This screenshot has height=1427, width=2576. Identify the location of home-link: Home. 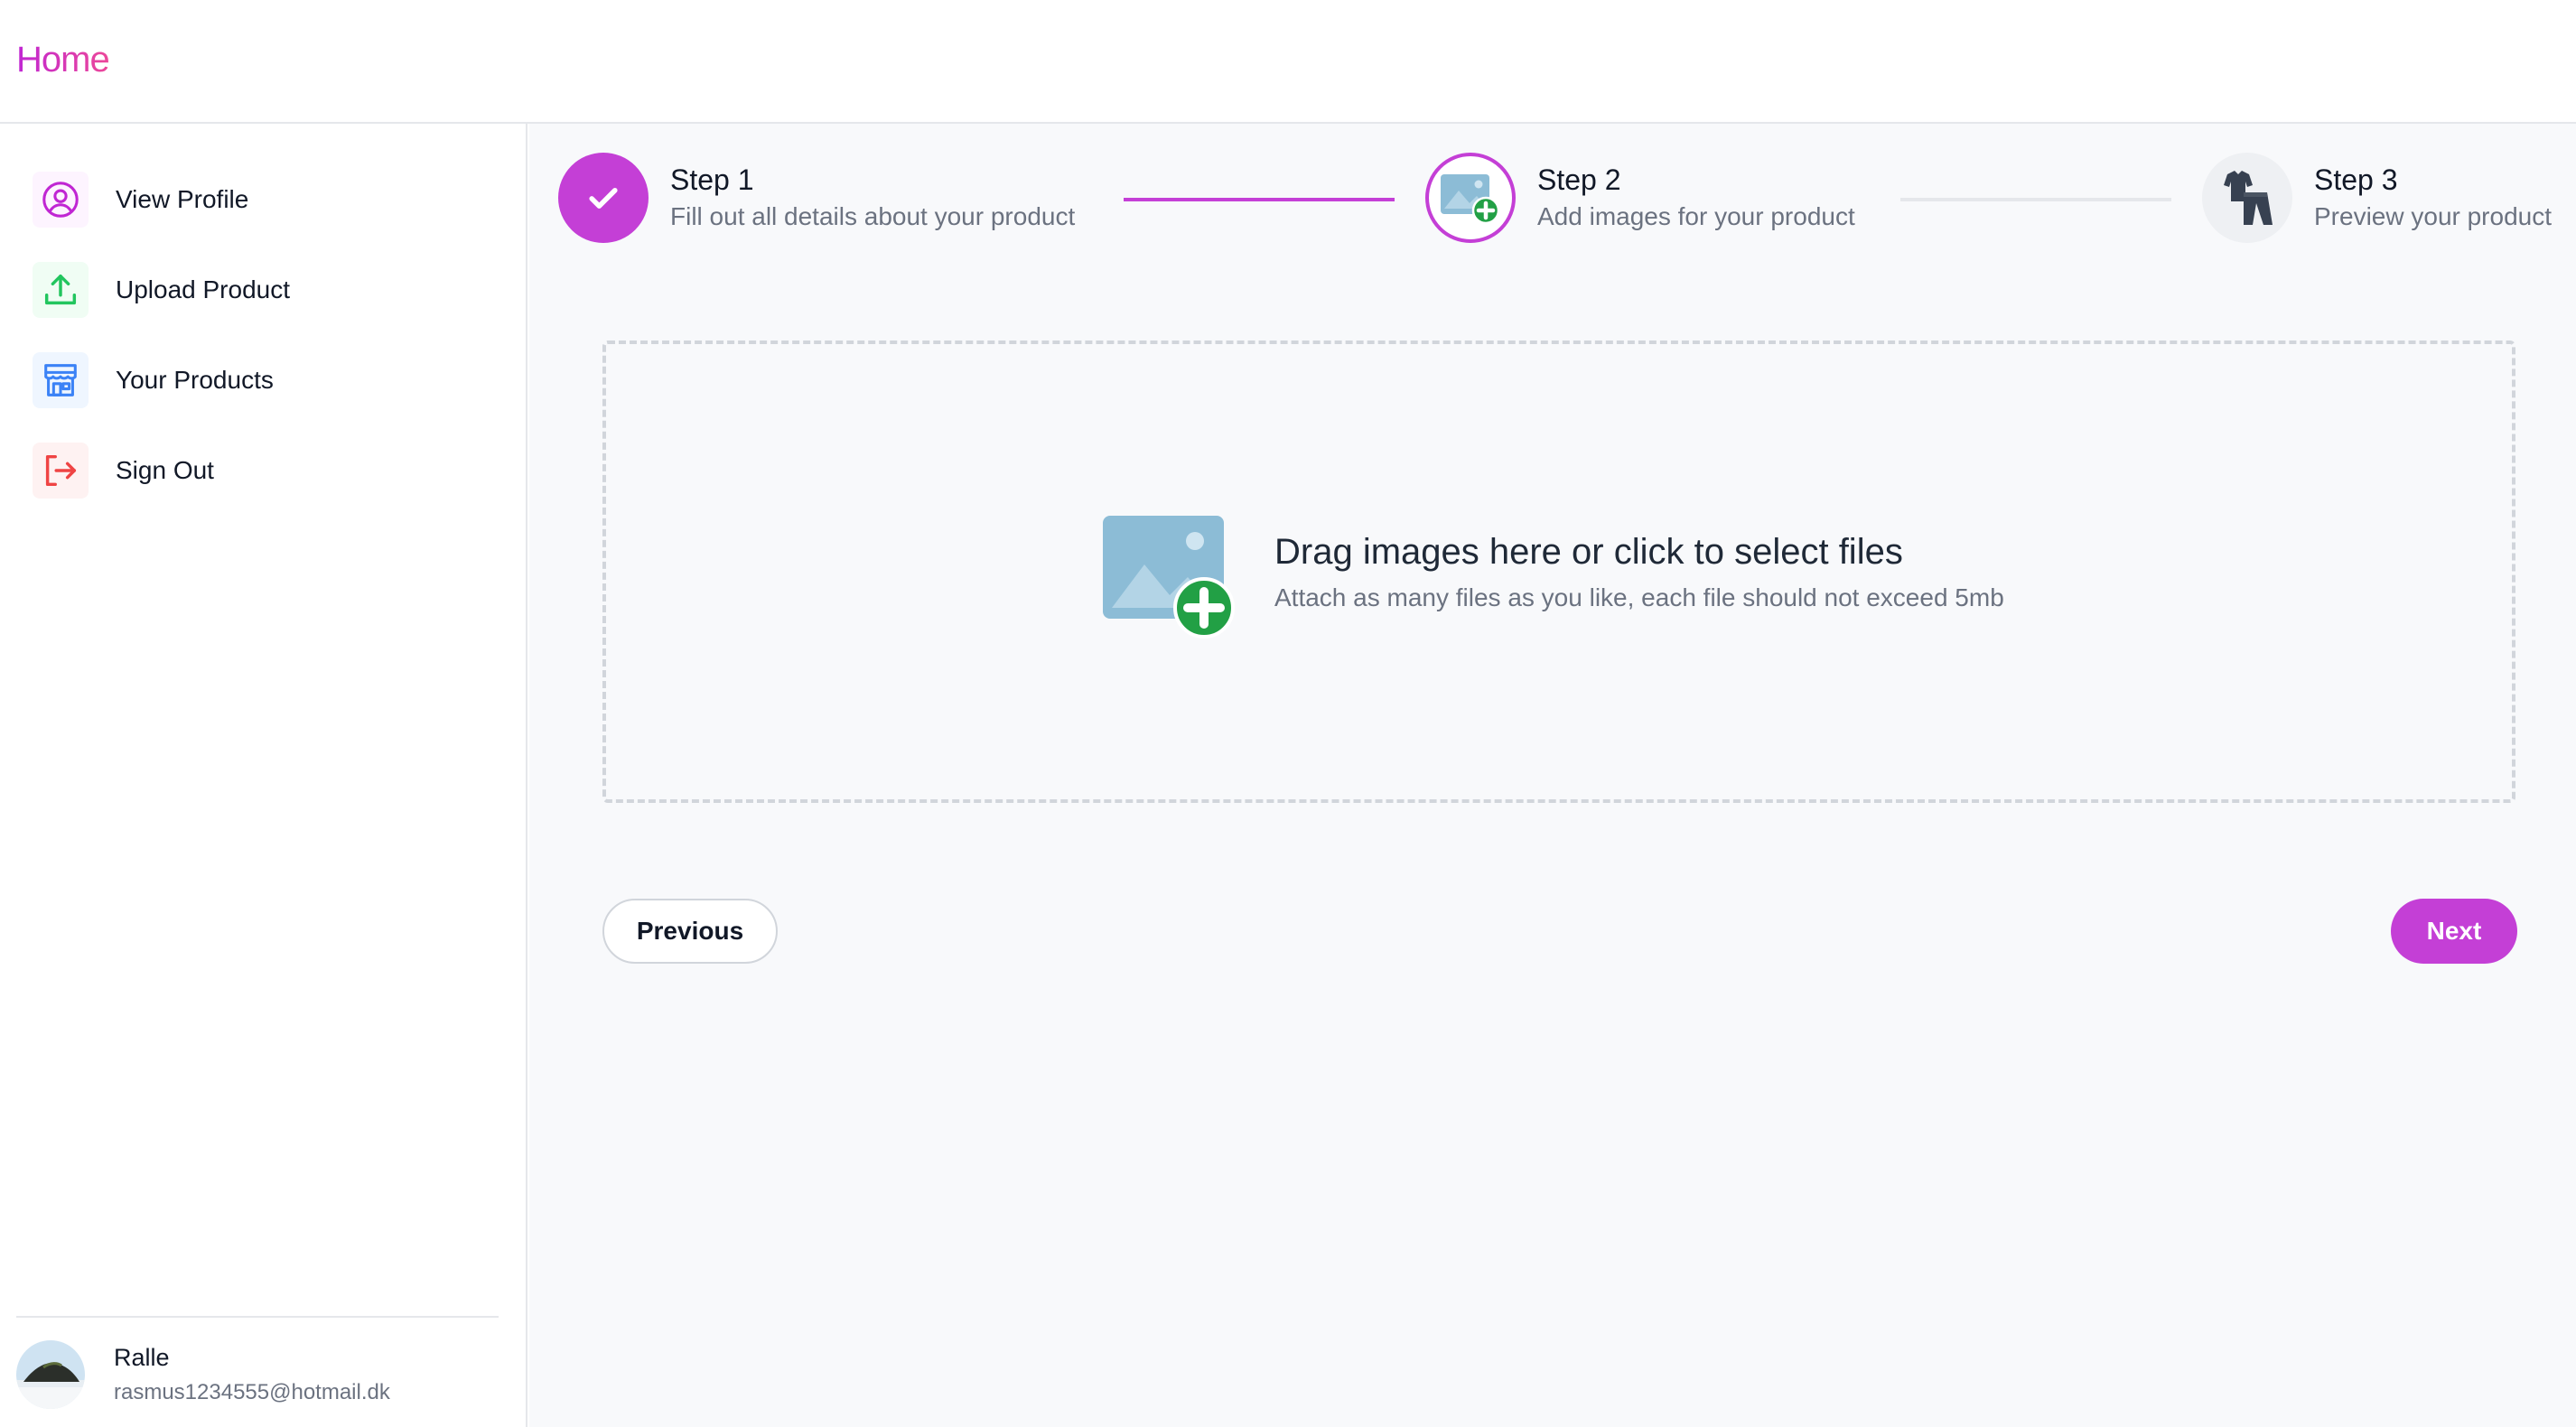
(63, 60).